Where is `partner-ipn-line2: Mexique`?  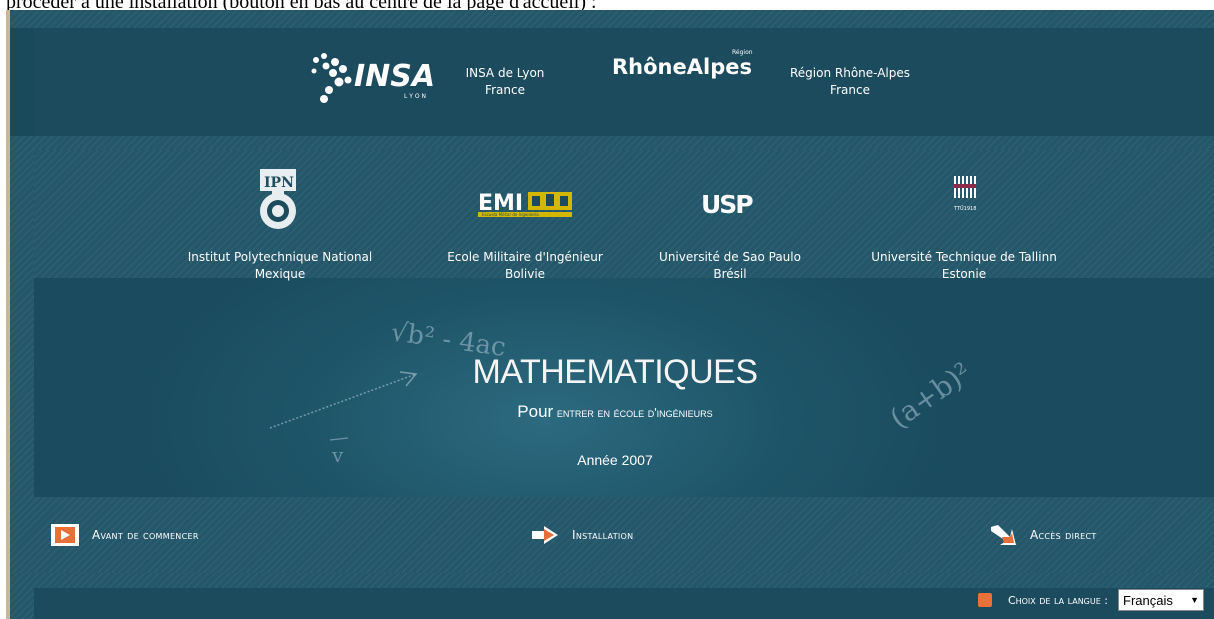 partner-ipn-line2: Mexique is located at coordinates (280, 274).